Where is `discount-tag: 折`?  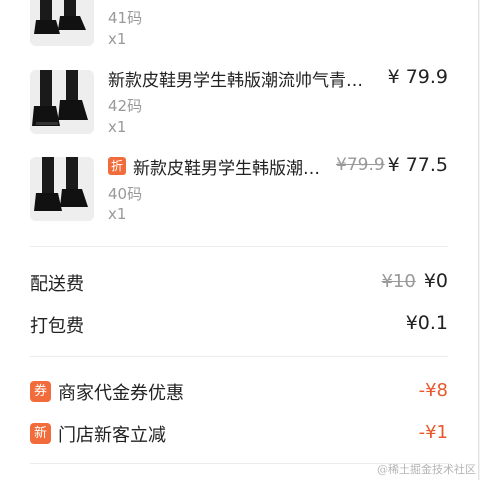
discount-tag: 折 is located at coordinates (117, 166).